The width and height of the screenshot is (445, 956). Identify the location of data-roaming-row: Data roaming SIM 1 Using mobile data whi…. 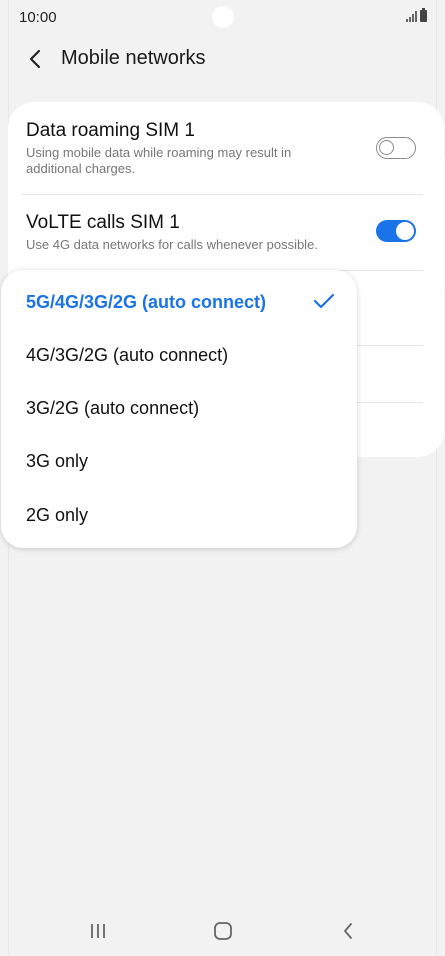
(225, 148).